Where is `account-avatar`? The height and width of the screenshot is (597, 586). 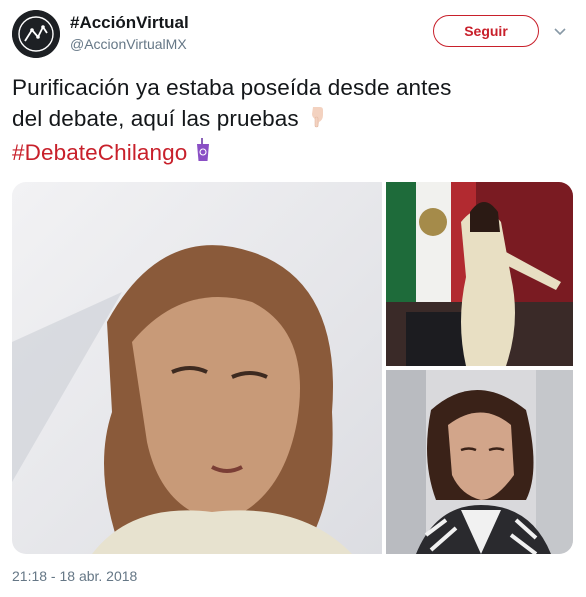 account-avatar is located at coordinates (36, 34).